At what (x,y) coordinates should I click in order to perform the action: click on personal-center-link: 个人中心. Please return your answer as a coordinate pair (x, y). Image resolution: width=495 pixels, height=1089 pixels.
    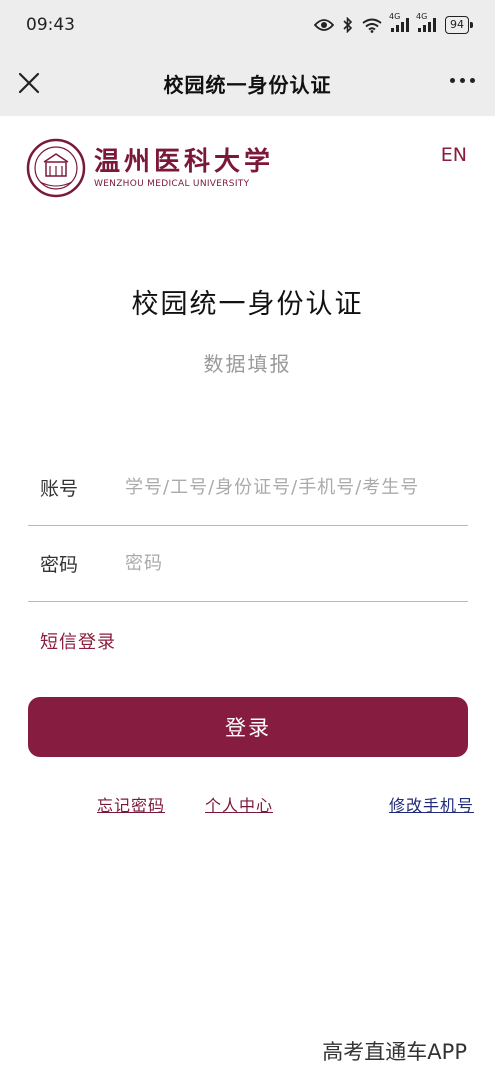
    Looking at the image, I should click on (239, 804).